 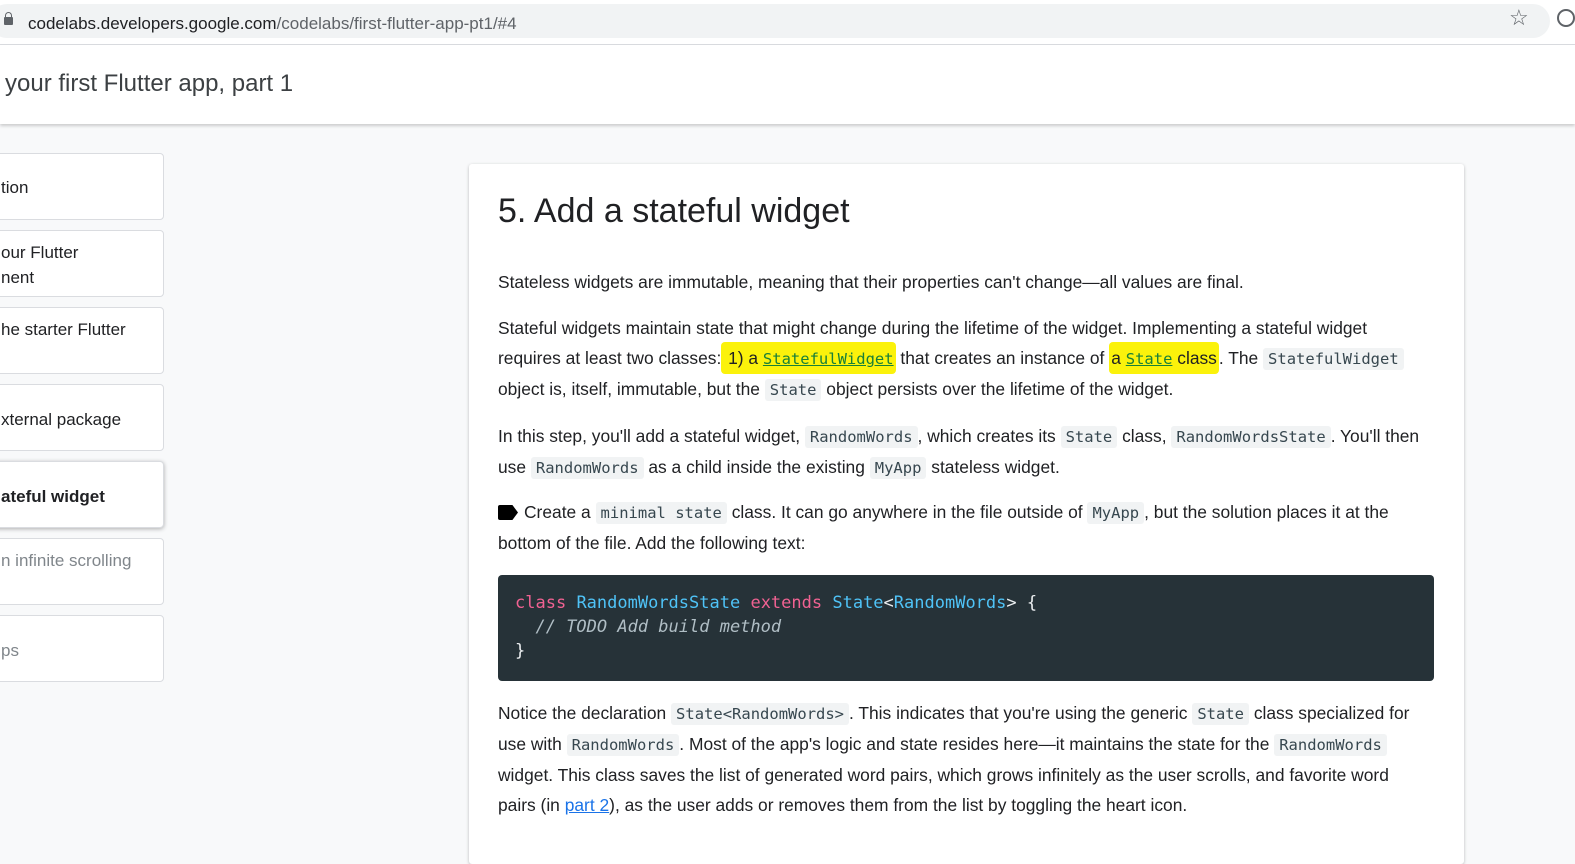 I want to click on step-label: tion, so click(x=15, y=187).